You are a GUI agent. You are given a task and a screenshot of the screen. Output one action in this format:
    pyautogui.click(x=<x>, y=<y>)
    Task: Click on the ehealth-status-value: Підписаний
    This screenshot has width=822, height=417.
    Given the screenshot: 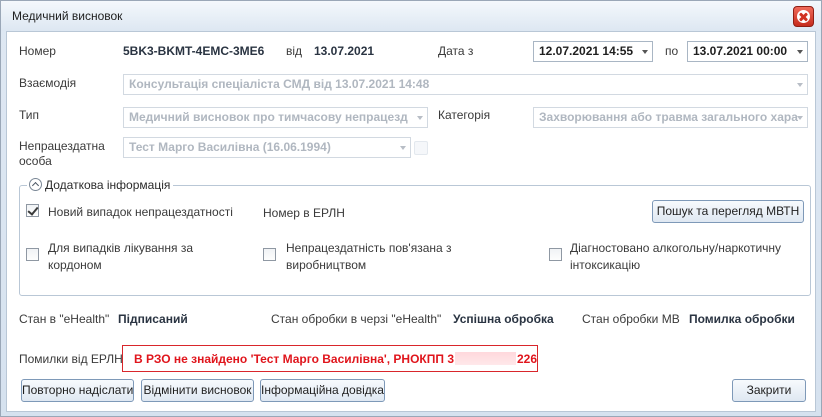 What is the action you would take?
    pyautogui.click(x=153, y=319)
    